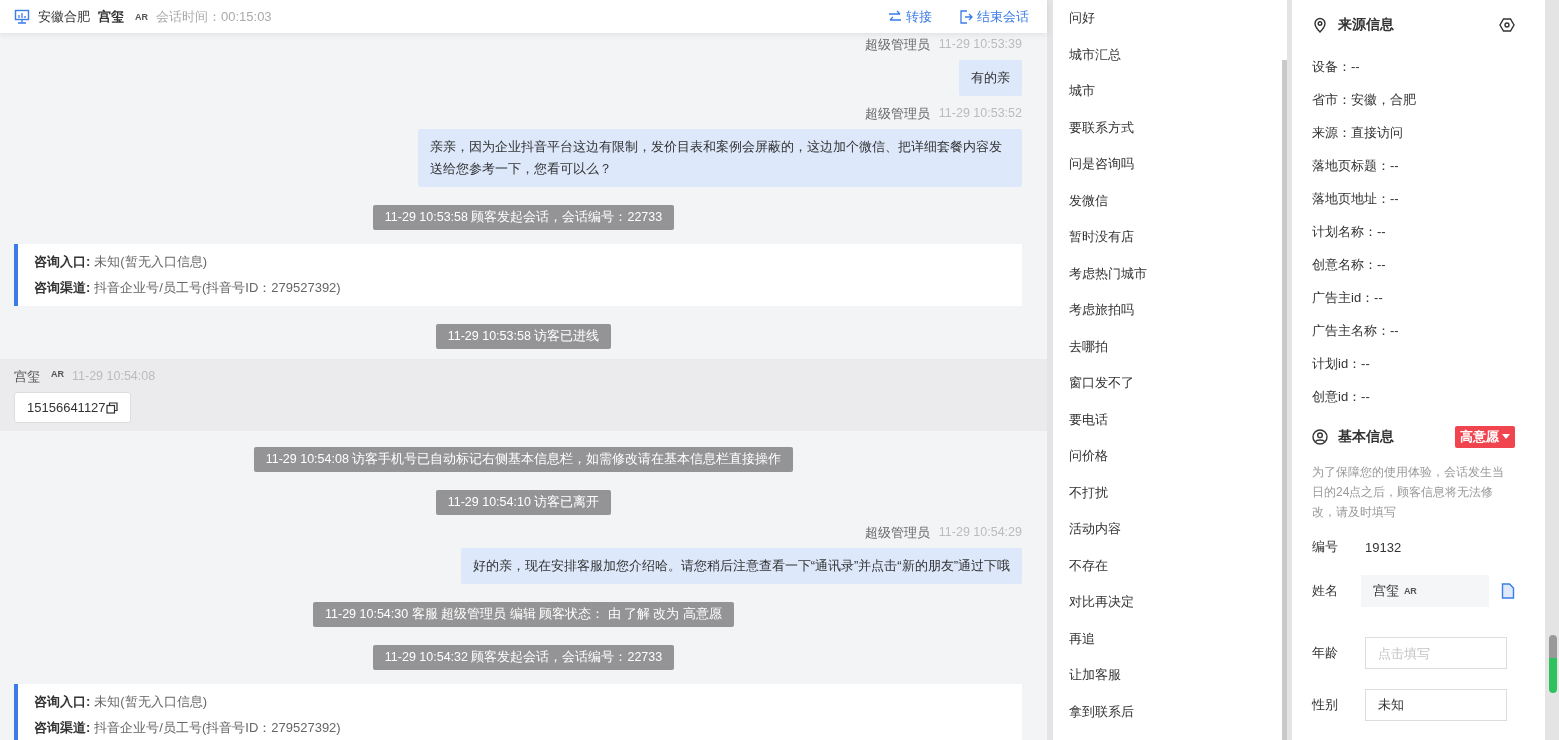 This screenshot has width=1559, height=740. I want to click on message-time: 11-29 10:54:29, so click(980, 533).